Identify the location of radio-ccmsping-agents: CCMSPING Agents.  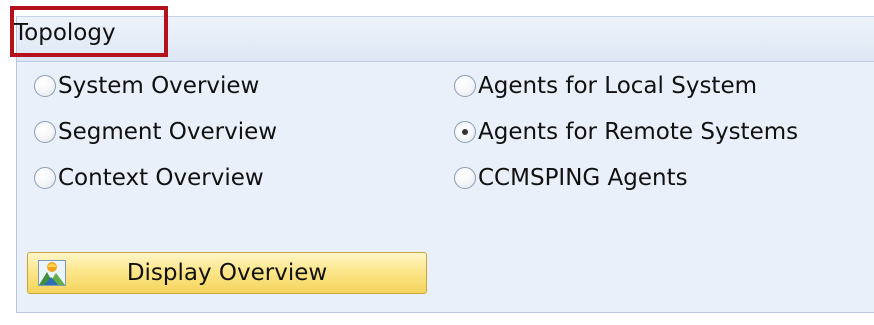
(571, 178).